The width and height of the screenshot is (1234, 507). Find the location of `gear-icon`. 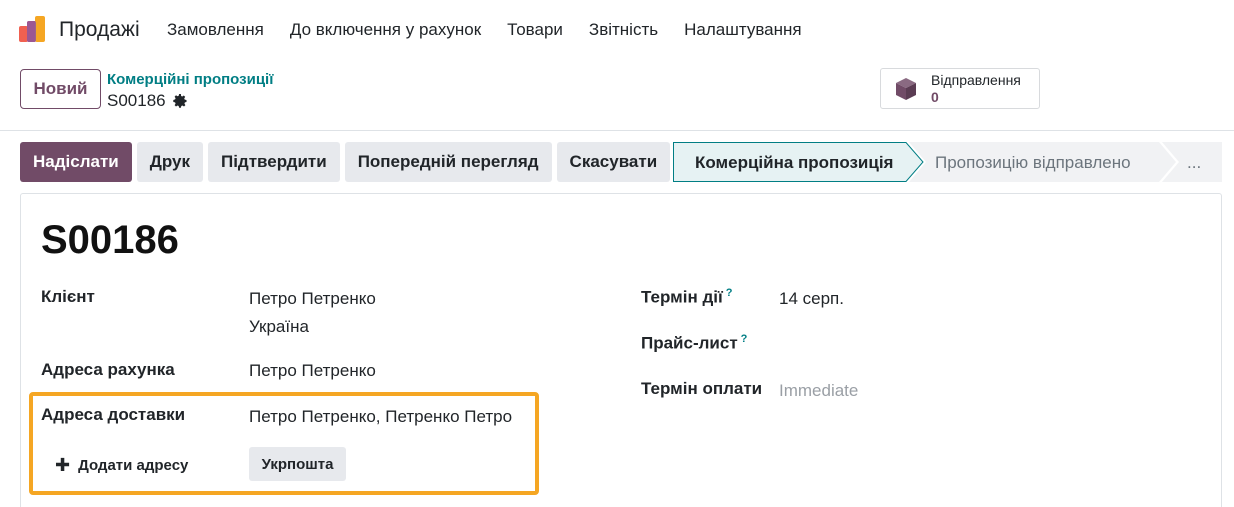

gear-icon is located at coordinates (180, 101).